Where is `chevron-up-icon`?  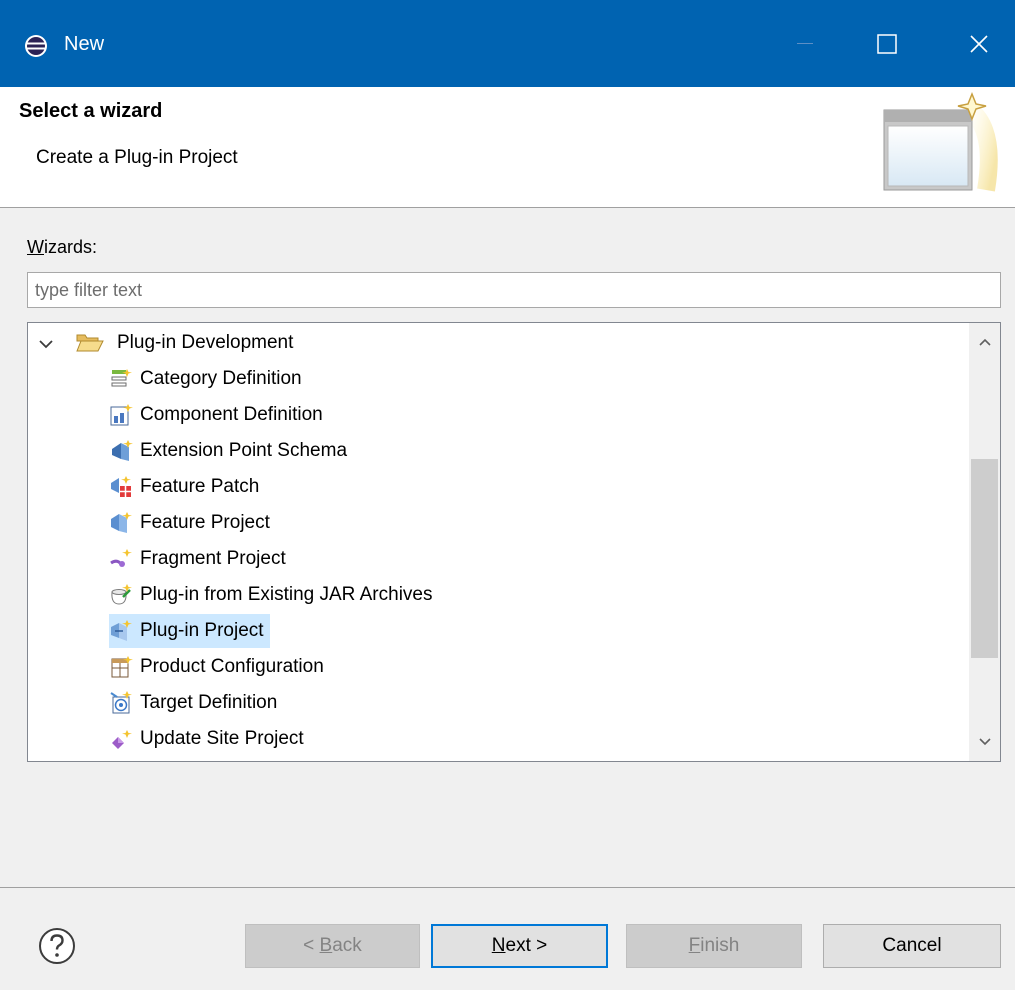 chevron-up-icon is located at coordinates (984, 342).